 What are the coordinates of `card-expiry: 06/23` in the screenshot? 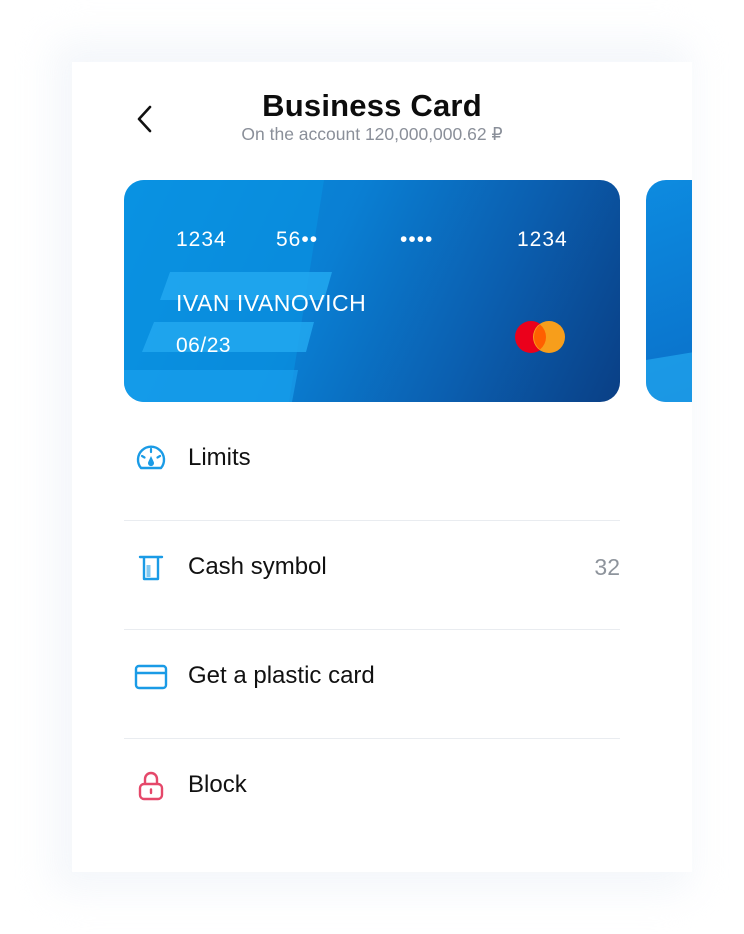 It's located at (204, 345).